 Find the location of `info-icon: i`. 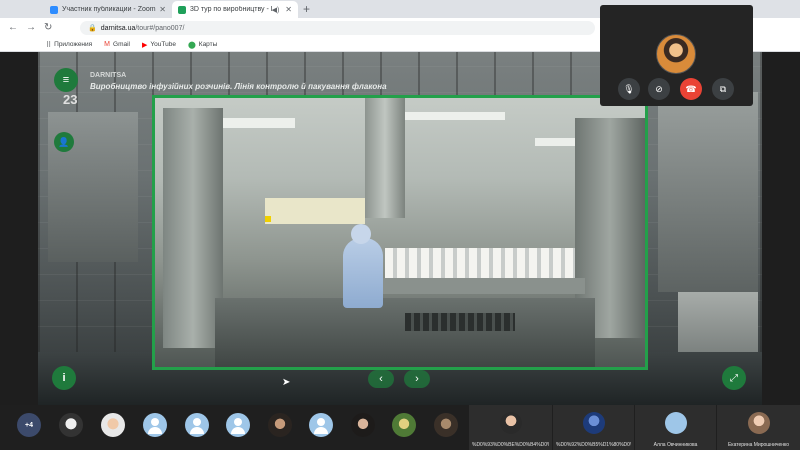

info-icon: i is located at coordinates (64, 378).